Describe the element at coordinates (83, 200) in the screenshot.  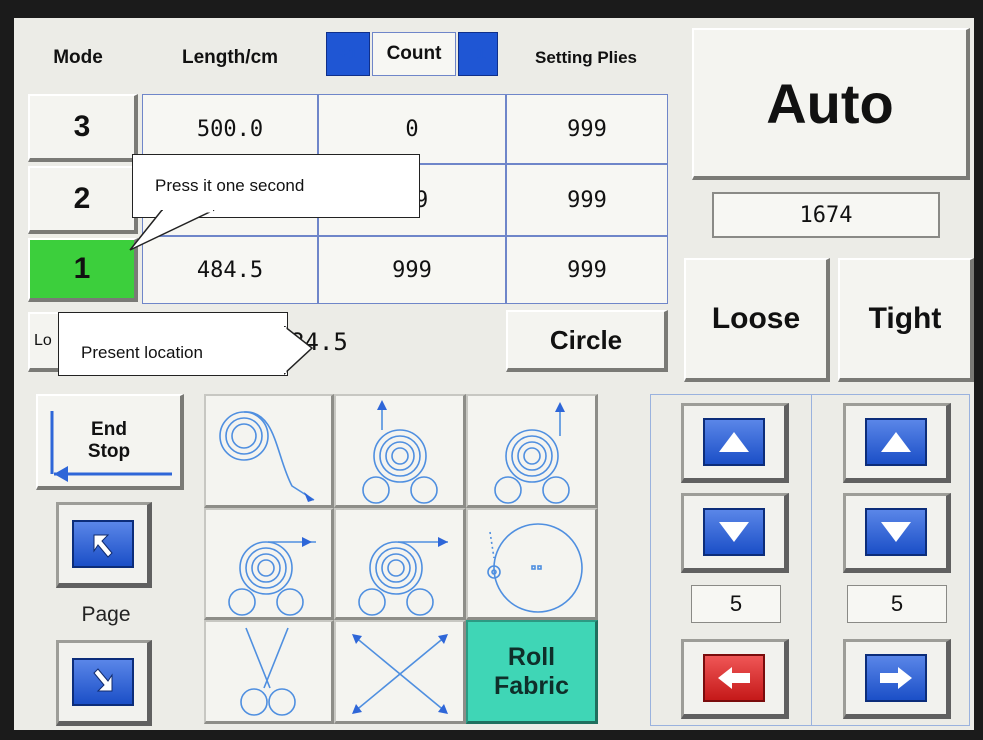
I see `mode-2-button: 2` at that location.